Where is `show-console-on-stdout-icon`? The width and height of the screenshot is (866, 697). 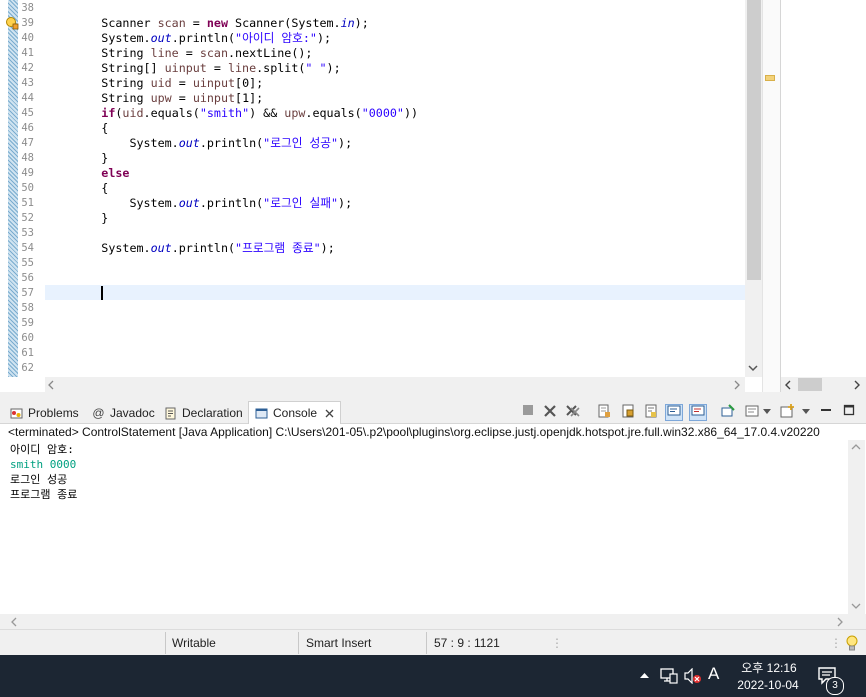
show-console-on-stdout-icon is located at coordinates (674, 412).